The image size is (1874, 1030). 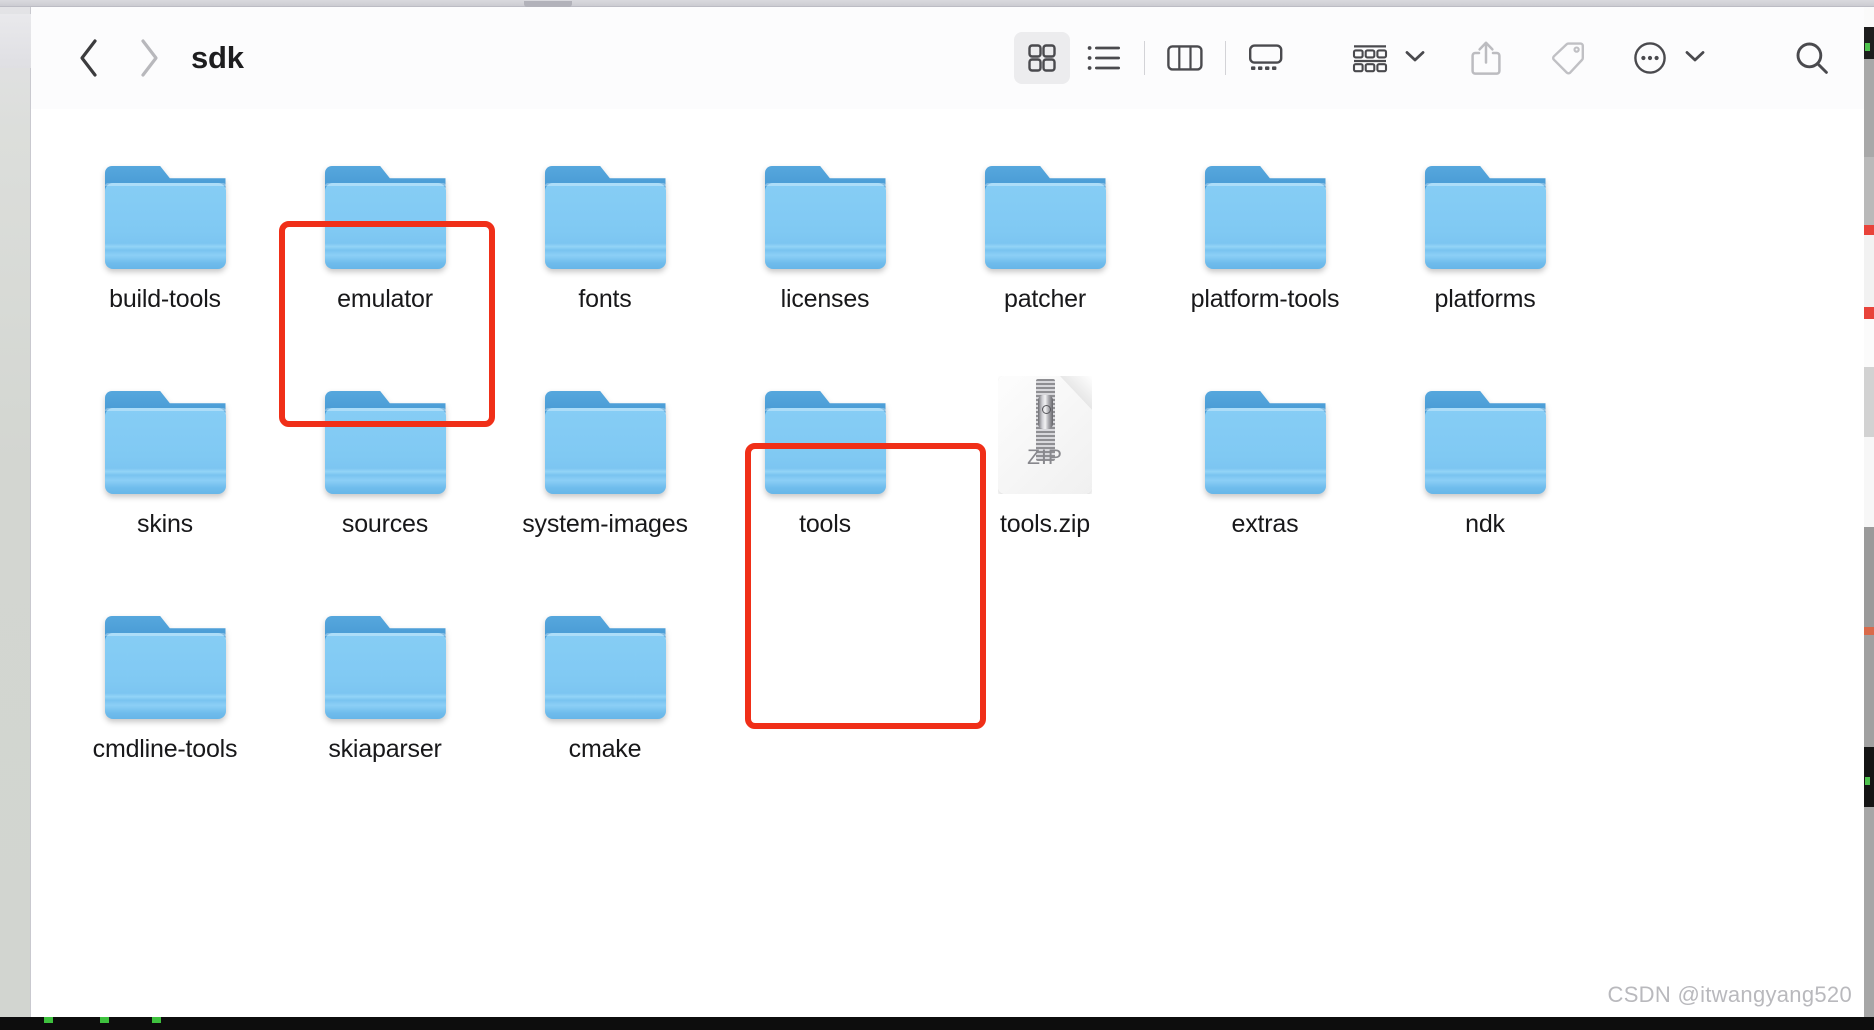 What do you see at coordinates (1265, 299) in the screenshot?
I see `file-item-label: platform-tools` at bounding box center [1265, 299].